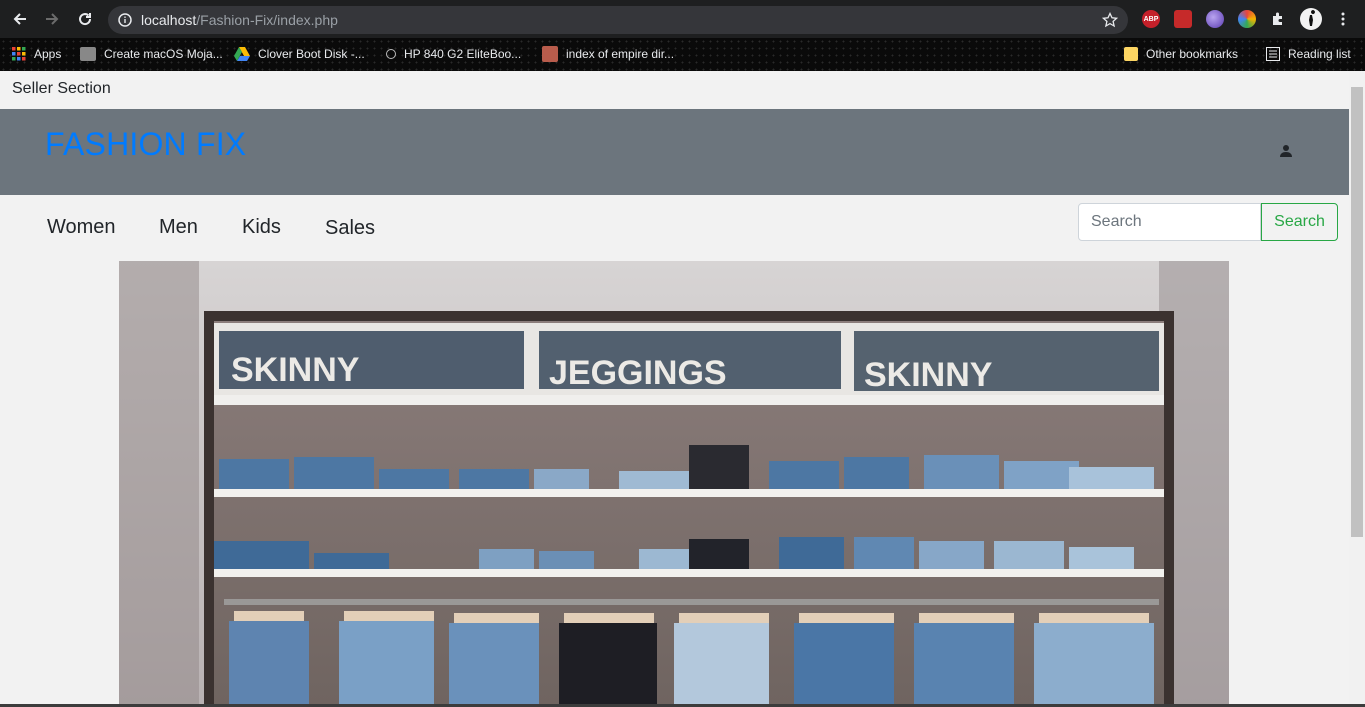 Image resolution: width=1365 pixels, height=707 pixels. I want to click on site-header: FASHION FIX, so click(674, 152).